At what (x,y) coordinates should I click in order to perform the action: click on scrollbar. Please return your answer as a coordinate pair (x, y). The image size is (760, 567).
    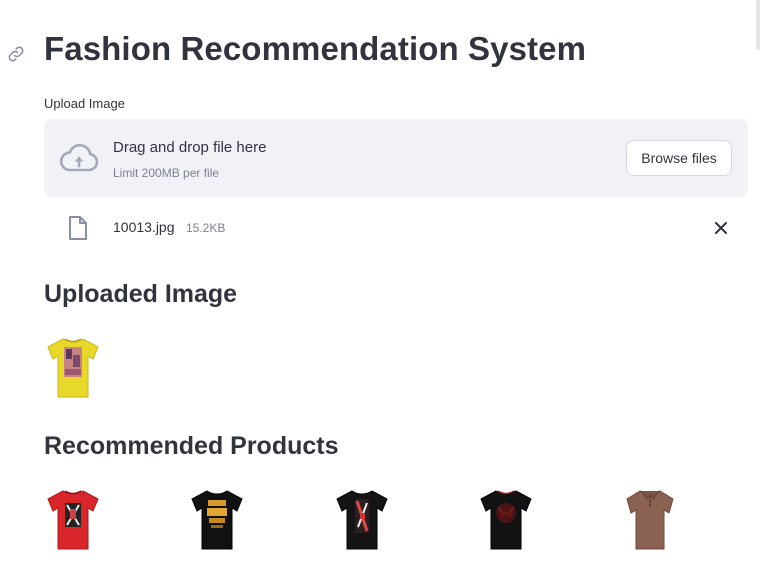
    Looking at the image, I should click on (758, 25).